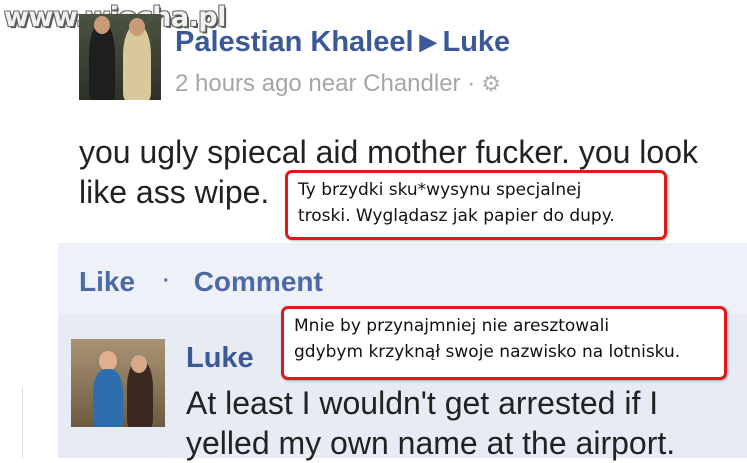  I want to click on post-actions: Like · Comment, so click(201, 282).